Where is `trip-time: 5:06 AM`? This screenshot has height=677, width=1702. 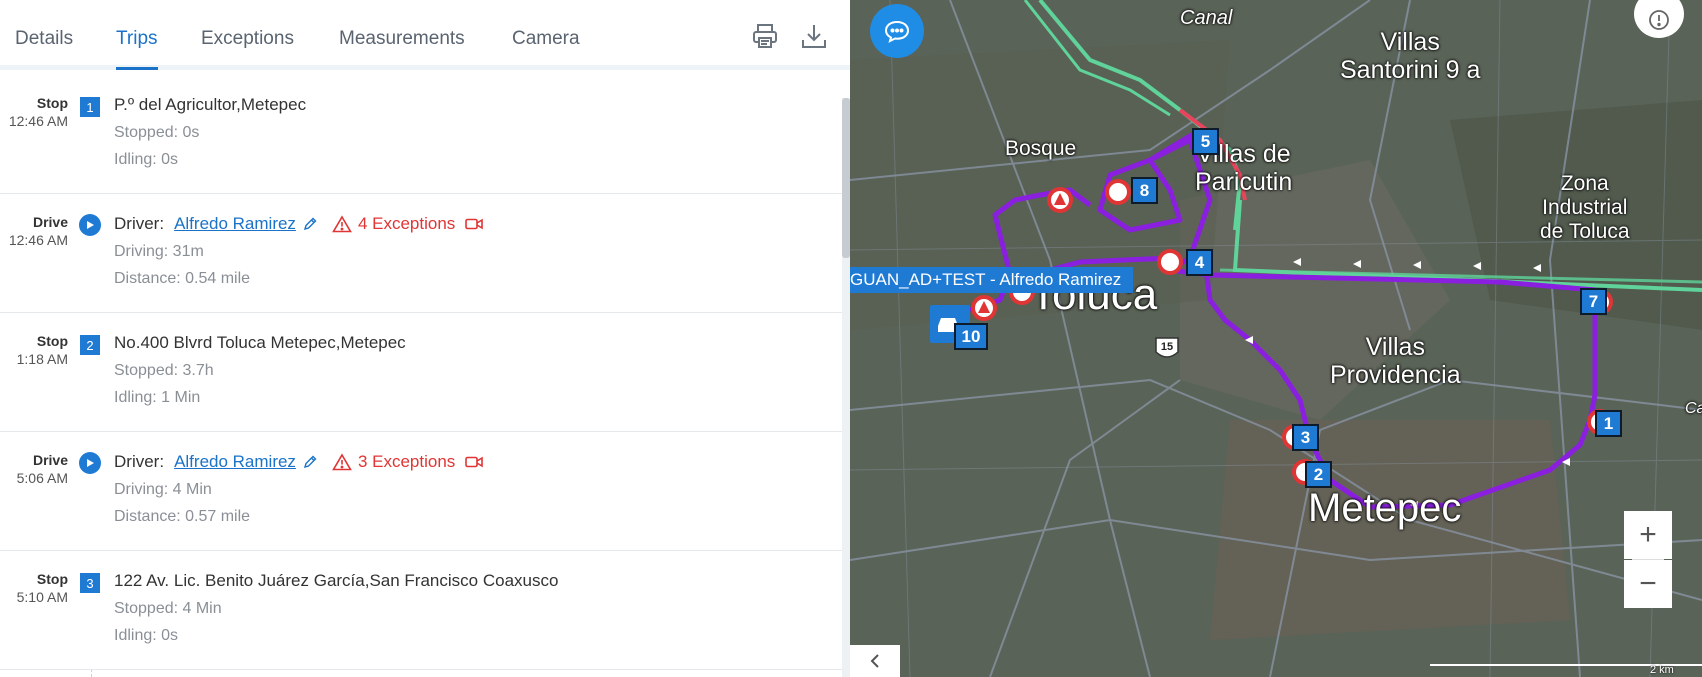
trip-time: 5:06 AM is located at coordinates (42, 478).